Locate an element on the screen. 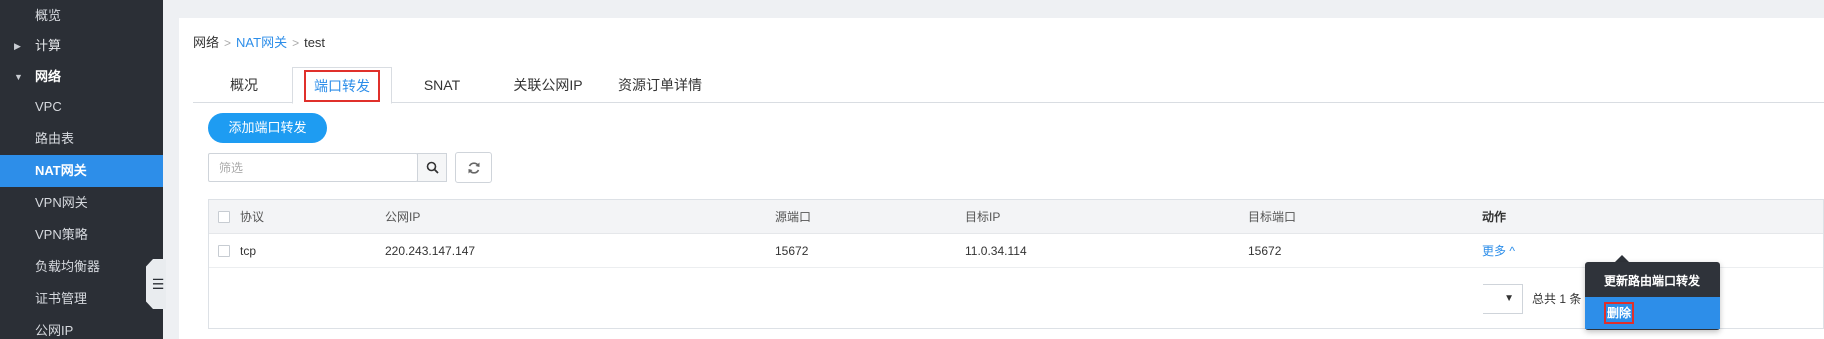  search-icon is located at coordinates (432, 167).